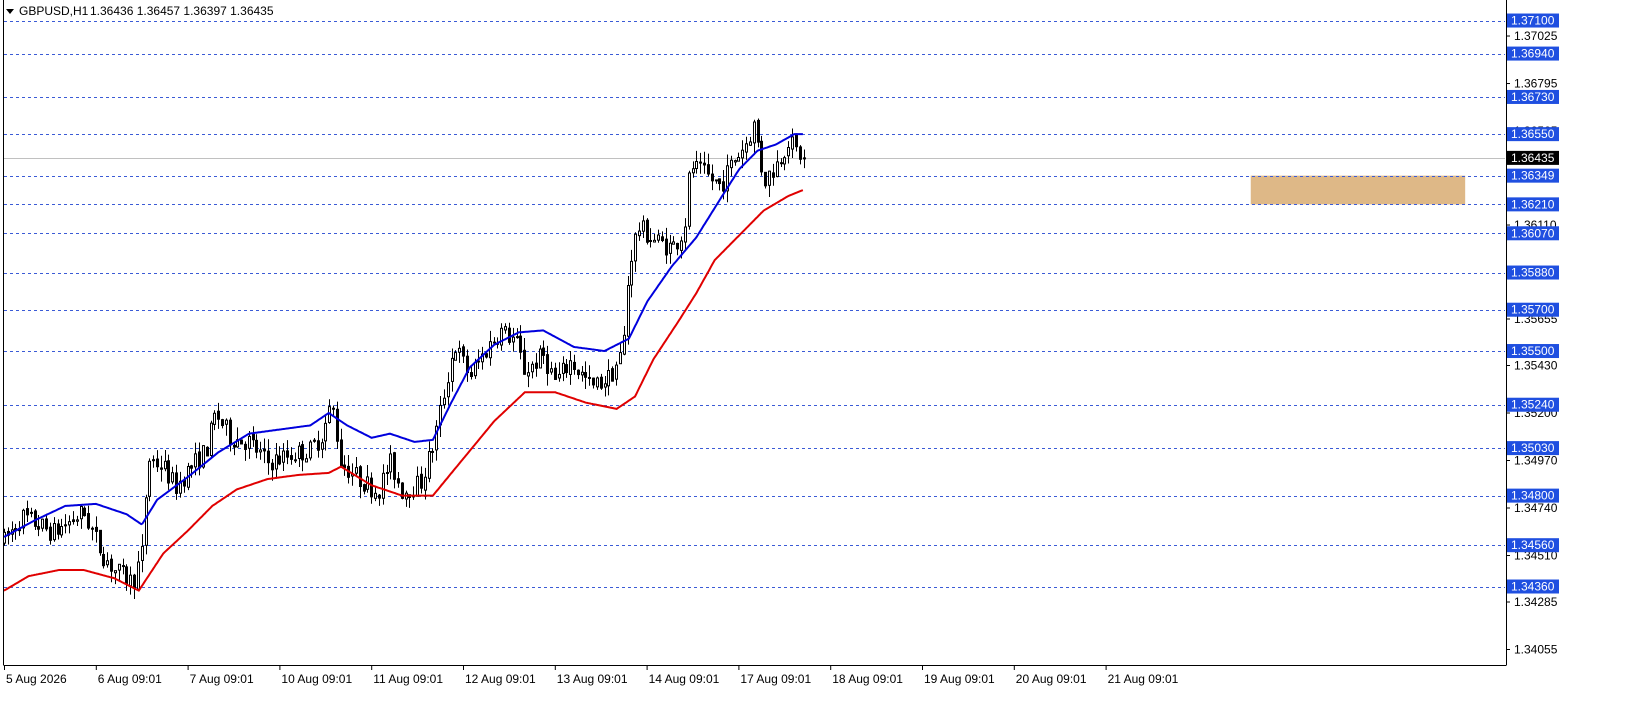  What do you see at coordinates (1533, 587) in the screenshot?
I see `level-label: 1.34360` at bounding box center [1533, 587].